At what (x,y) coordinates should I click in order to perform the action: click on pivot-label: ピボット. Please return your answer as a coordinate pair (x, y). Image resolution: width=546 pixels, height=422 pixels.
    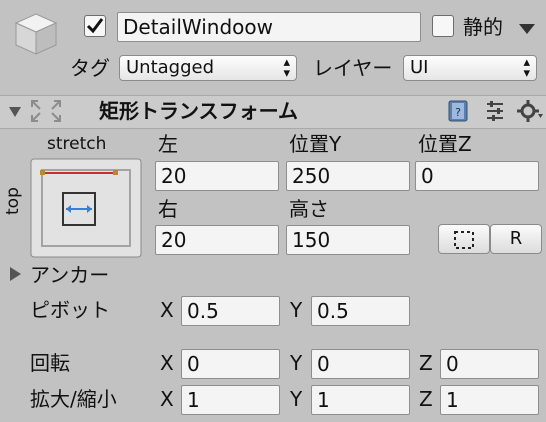
    Looking at the image, I should click on (70, 310).